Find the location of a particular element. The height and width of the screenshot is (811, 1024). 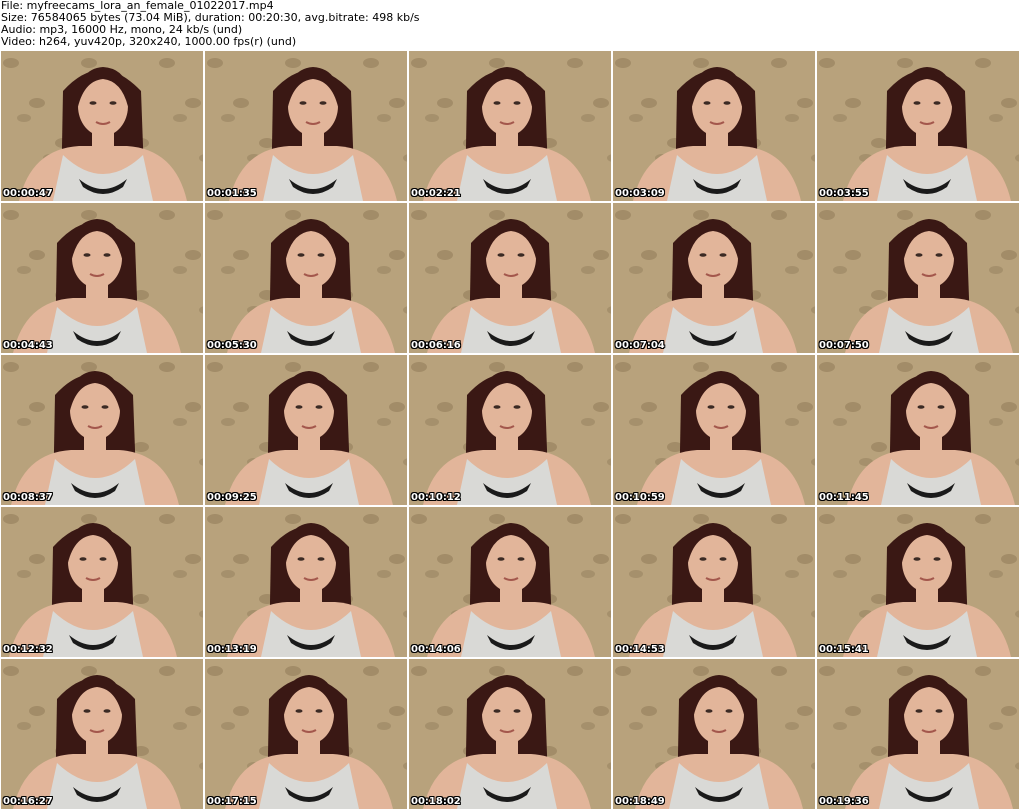

thumbnail-timestamp: 00:07:04 is located at coordinates (640, 345).